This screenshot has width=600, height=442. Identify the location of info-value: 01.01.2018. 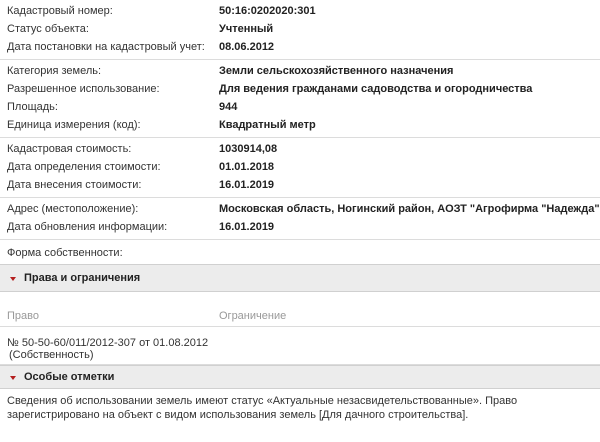
(247, 167).